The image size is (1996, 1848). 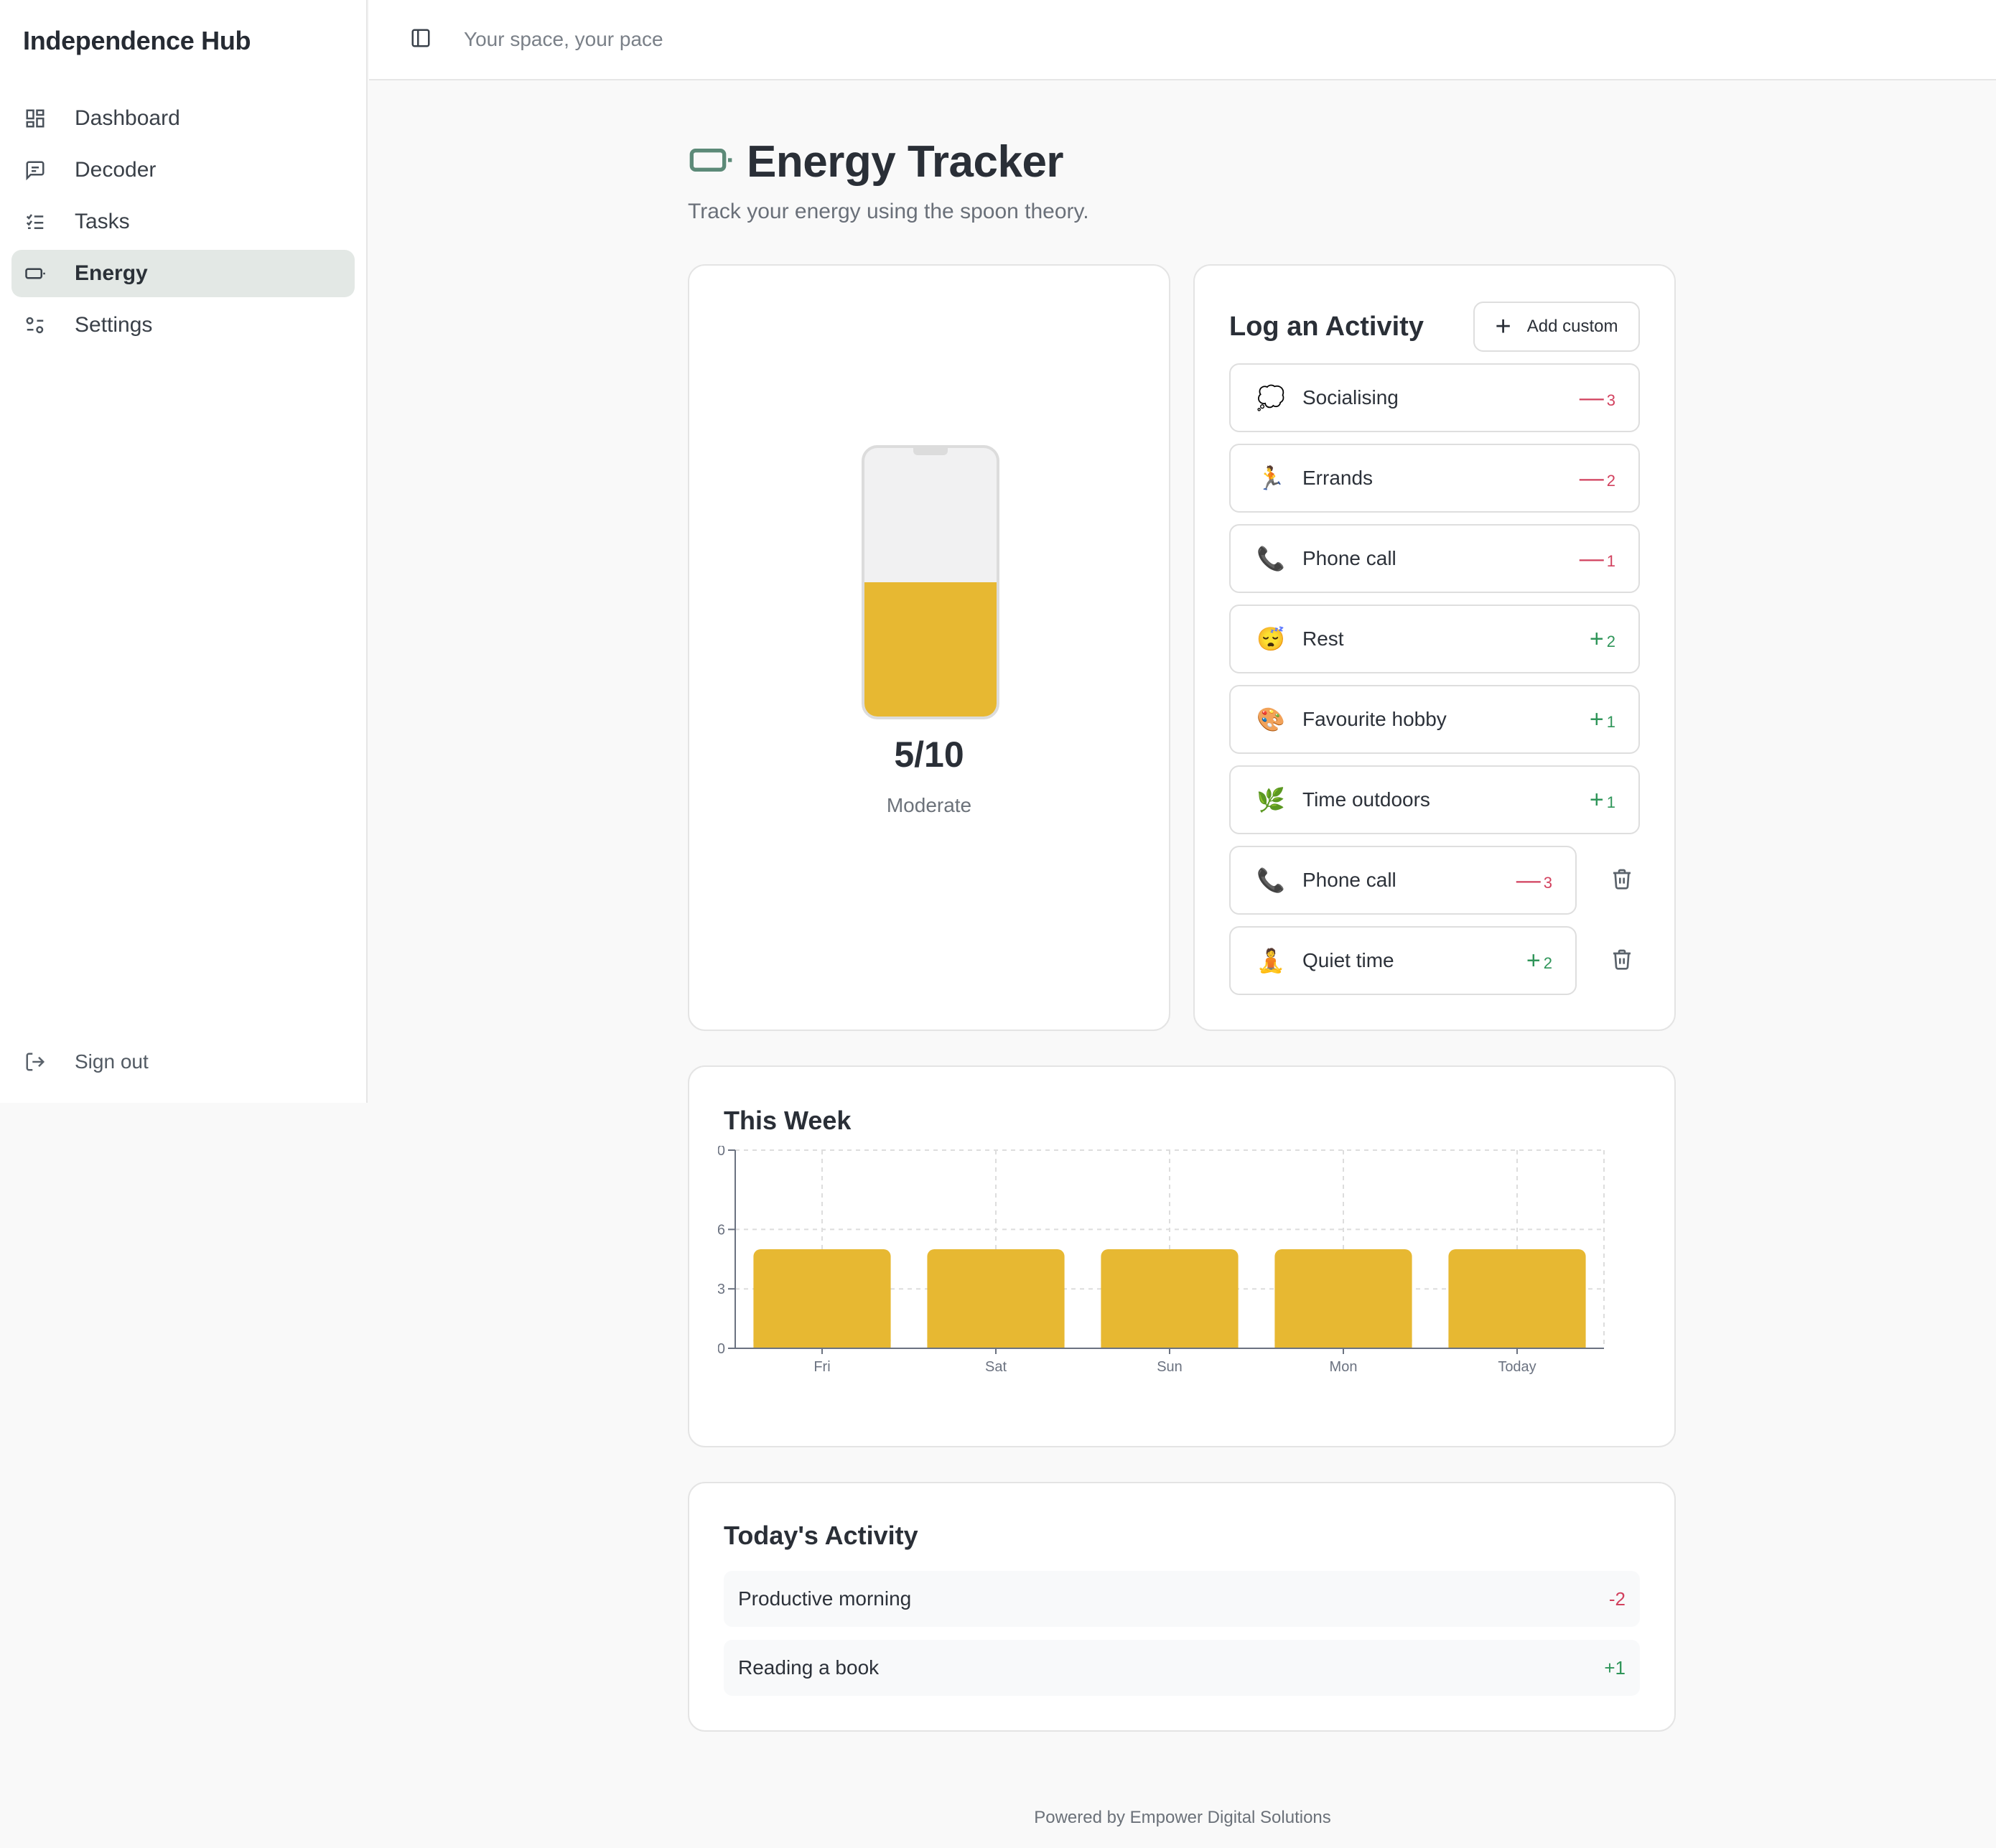 I want to click on checklist-icon, so click(x=35, y=222).